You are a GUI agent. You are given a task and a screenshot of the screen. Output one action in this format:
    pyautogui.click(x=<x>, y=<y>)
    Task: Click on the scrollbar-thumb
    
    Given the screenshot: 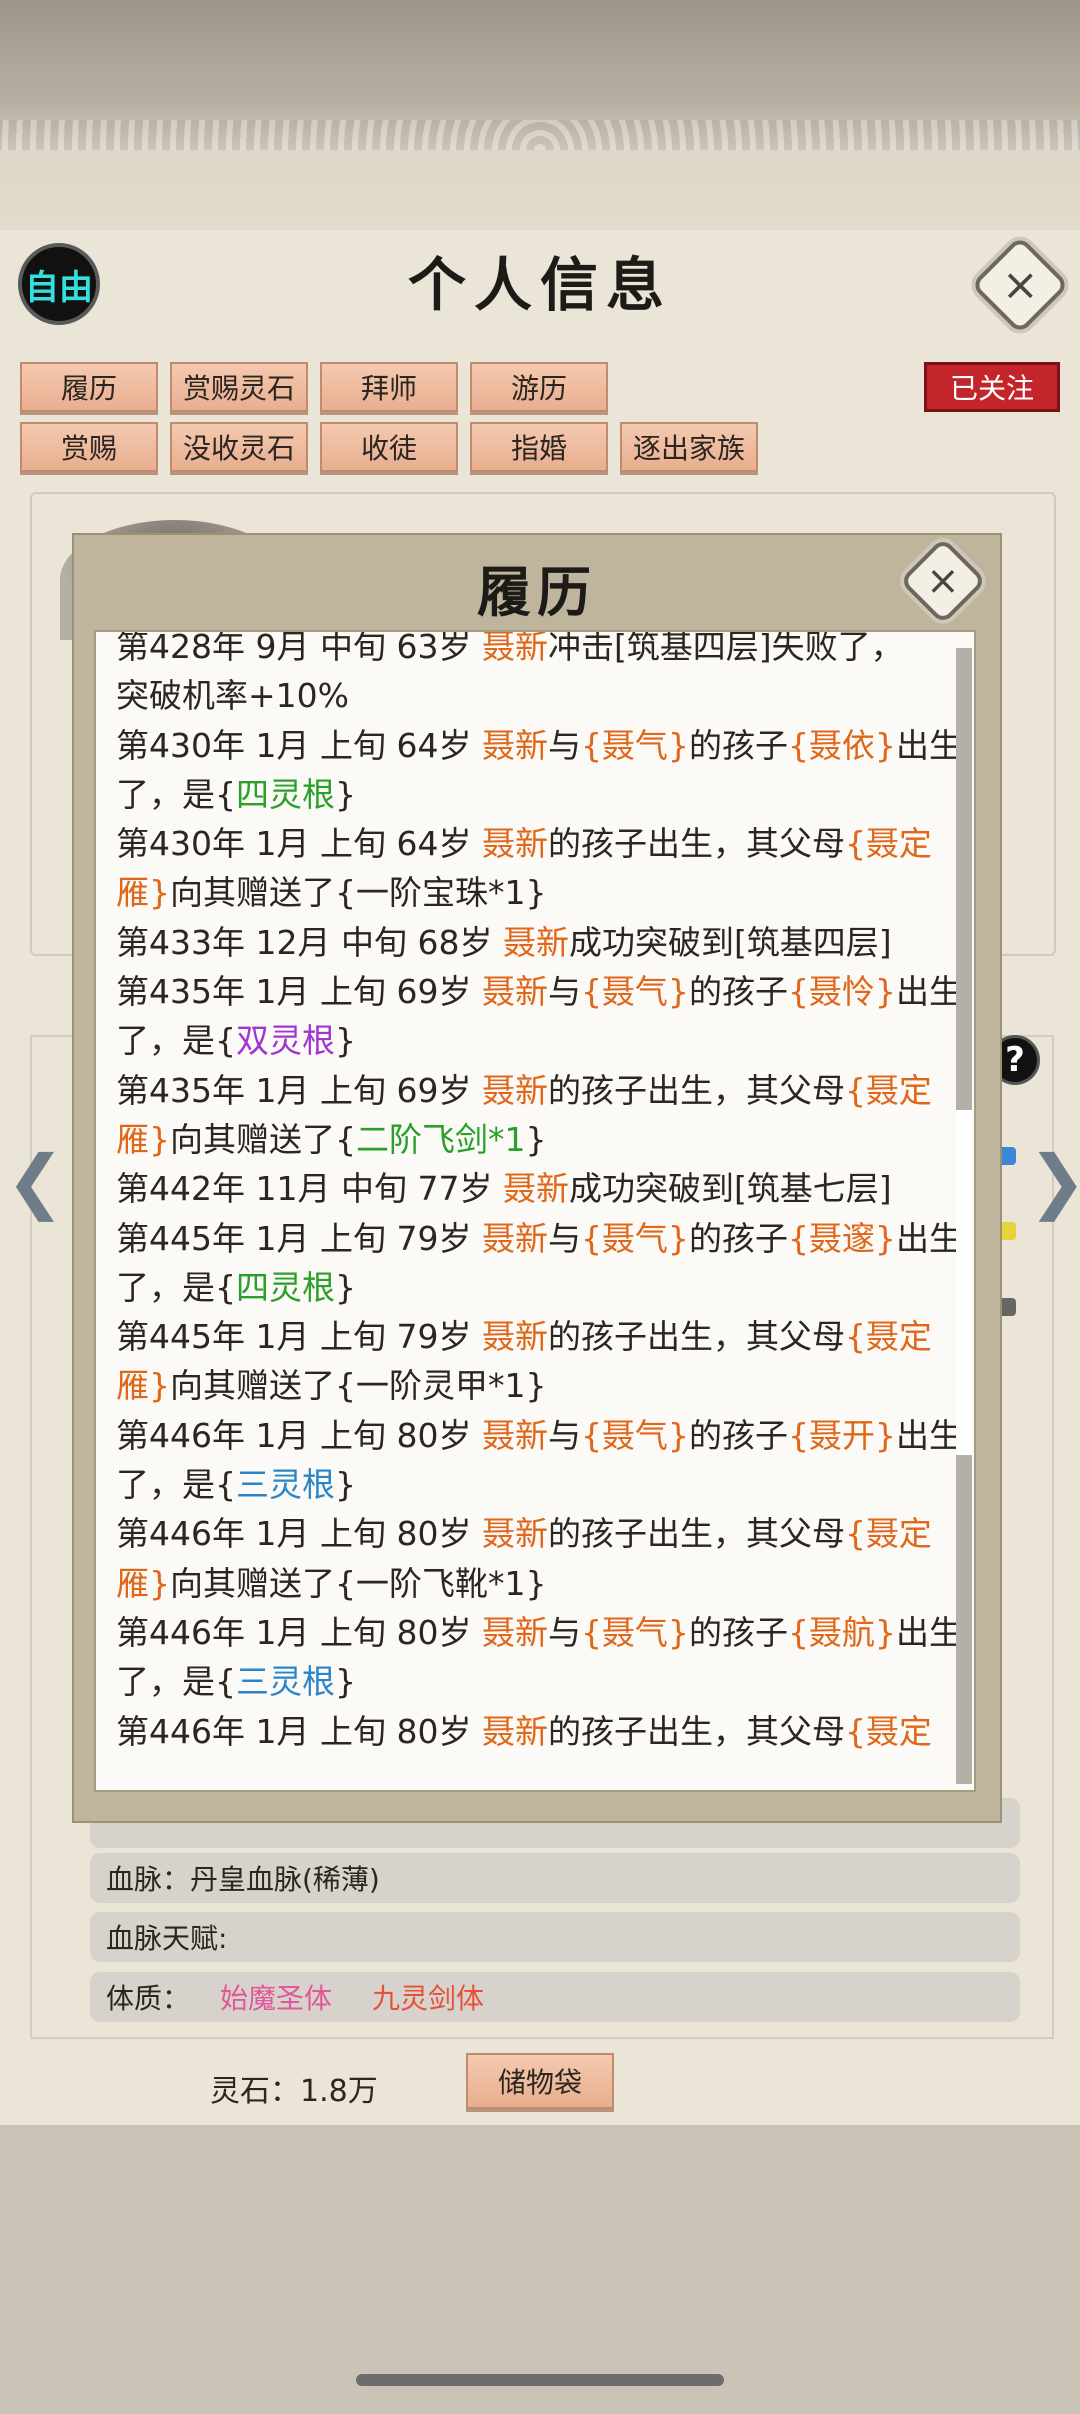 What is the action you would take?
    pyautogui.click(x=964, y=1282)
    